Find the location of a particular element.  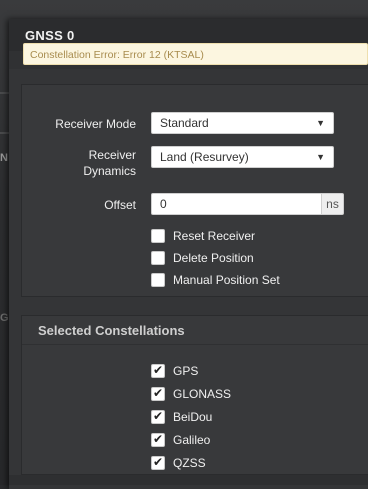

section-header: Selected Constellations is located at coordinates (195, 330).